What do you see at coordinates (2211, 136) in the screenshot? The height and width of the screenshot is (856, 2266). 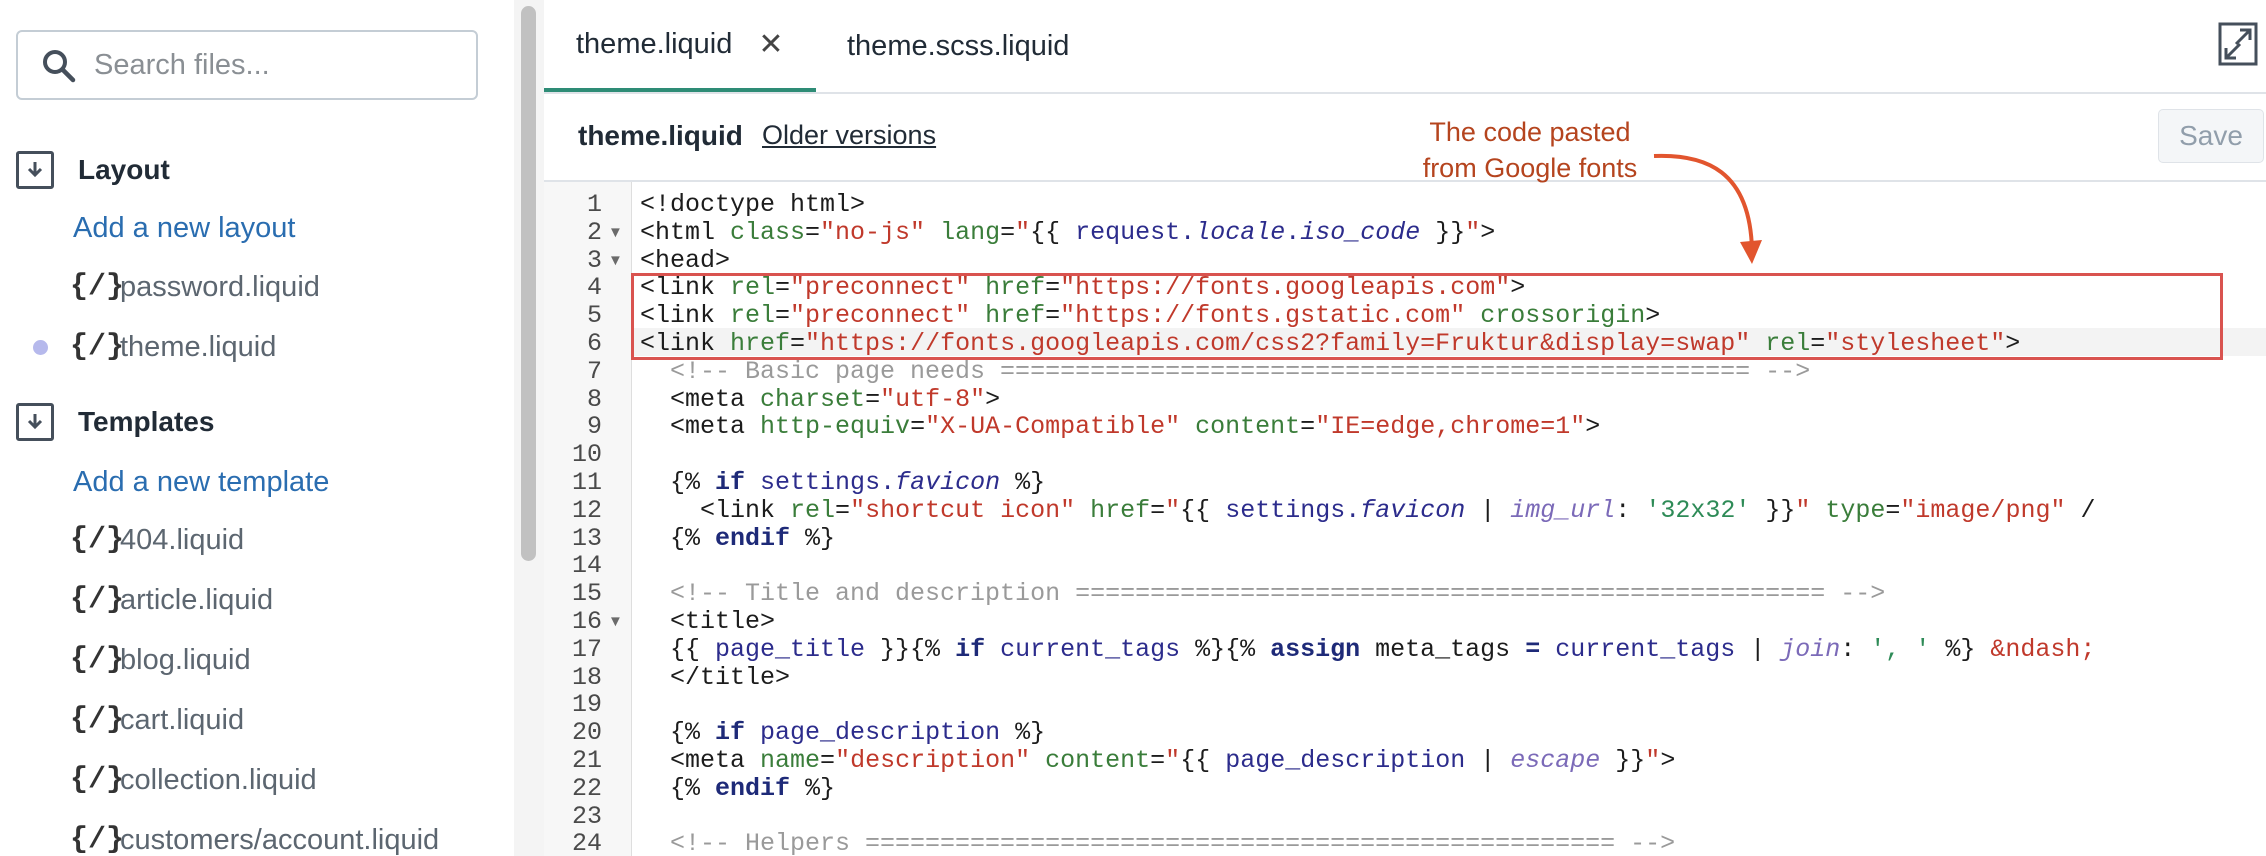 I see `save-button: Save` at bounding box center [2211, 136].